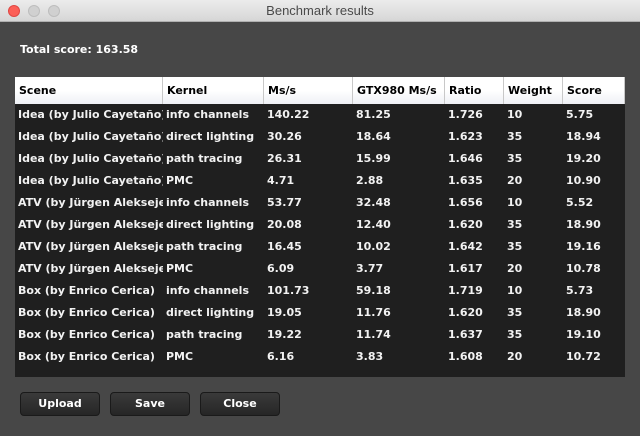  I want to click on zoom-window-button, so click(54, 11).